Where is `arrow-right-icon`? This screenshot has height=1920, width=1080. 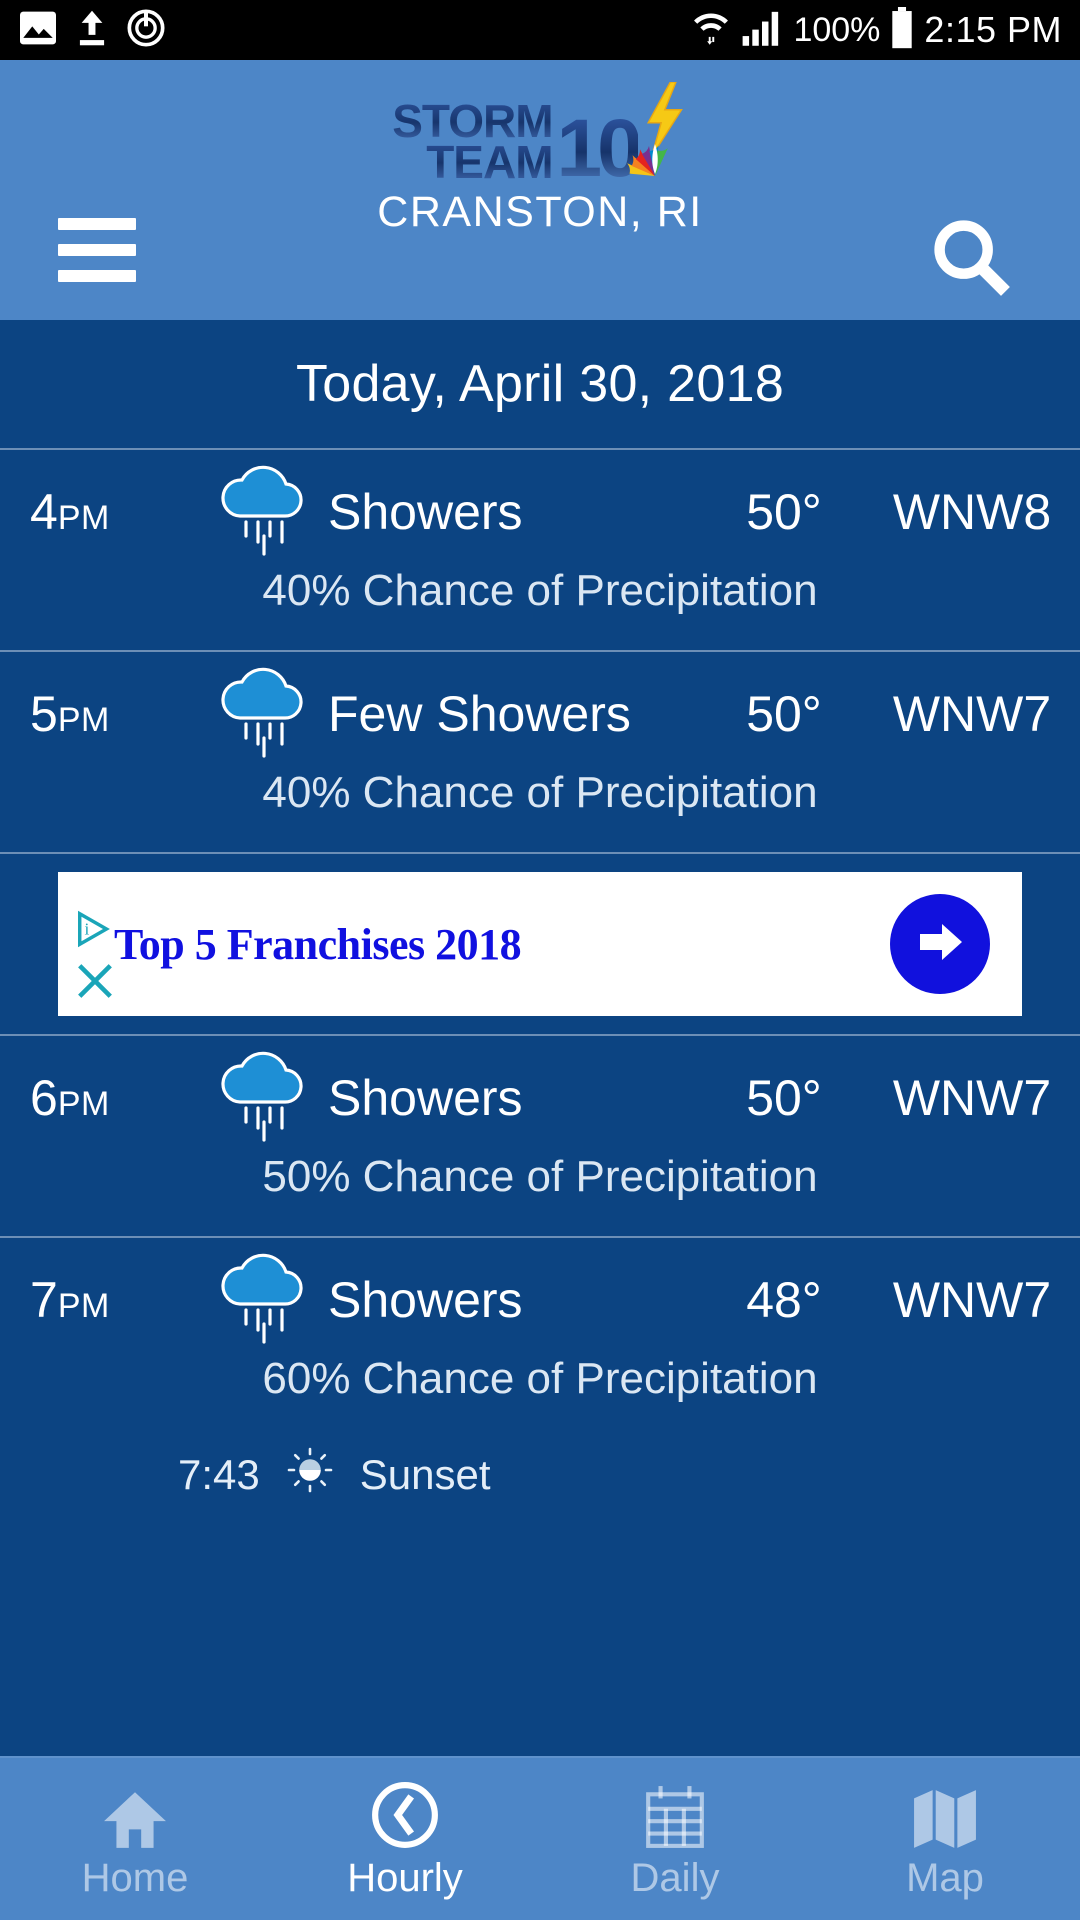 arrow-right-icon is located at coordinates (940, 944).